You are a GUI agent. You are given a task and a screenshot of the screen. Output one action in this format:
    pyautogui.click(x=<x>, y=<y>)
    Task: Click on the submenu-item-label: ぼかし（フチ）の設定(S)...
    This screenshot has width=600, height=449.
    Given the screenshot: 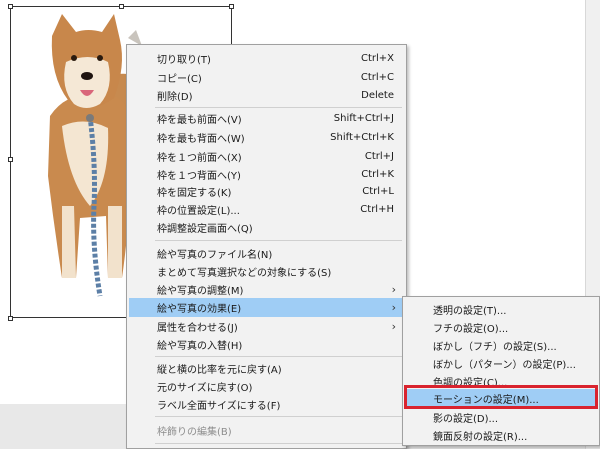 What is the action you would take?
    pyautogui.click(x=495, y=347)
    